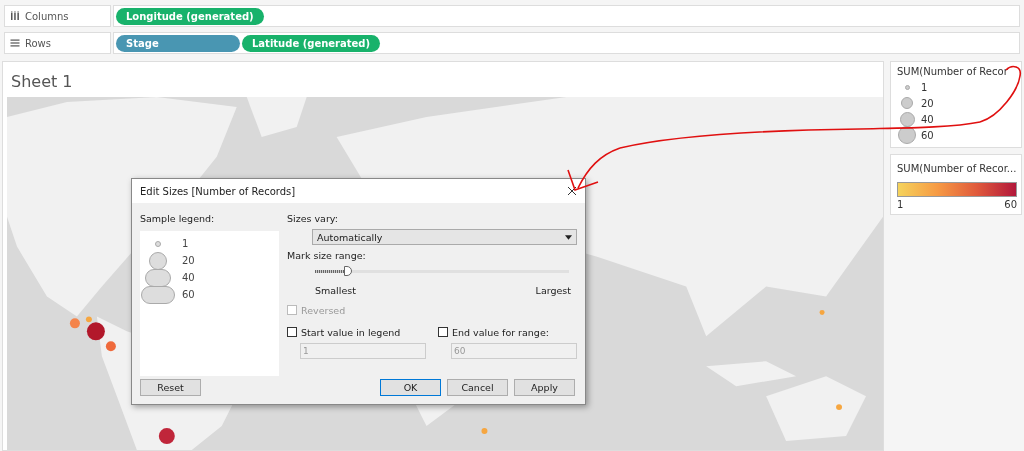  Describe the element at coordinates (327, 256) in the screenshot. I see `mark-size-label: Mark size range:` at that location.